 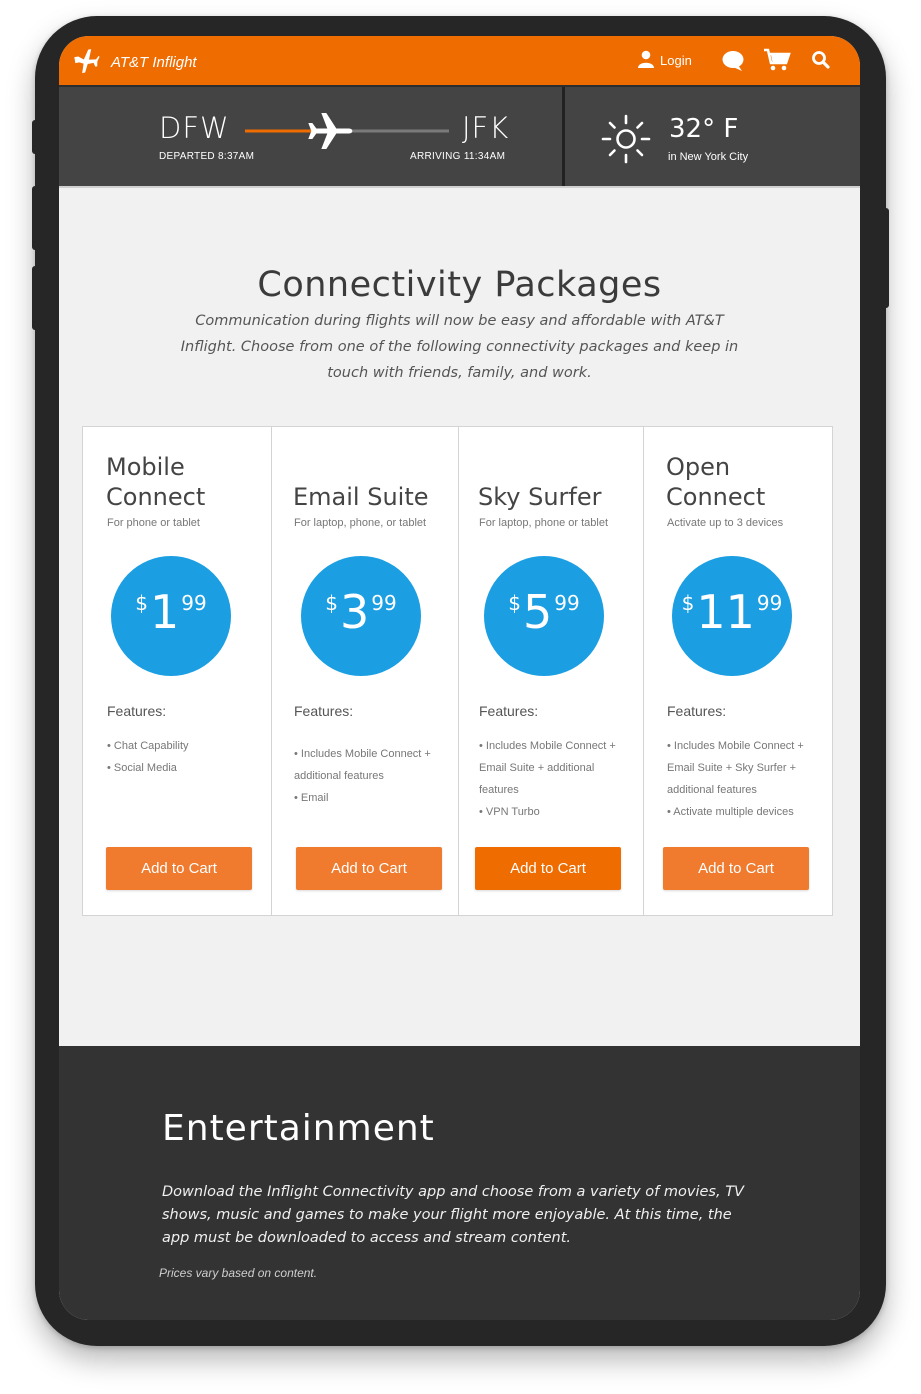 What do you see at coordinates (459, 187) in the screenshot?
I see `header-divider` at bounding box center [459, 187].